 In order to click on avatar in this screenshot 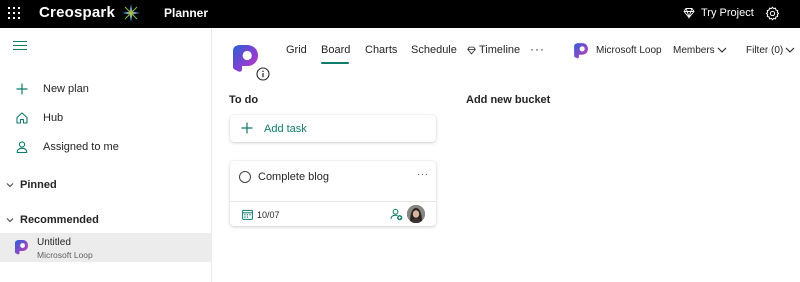, I will do `click(416, 214)`.